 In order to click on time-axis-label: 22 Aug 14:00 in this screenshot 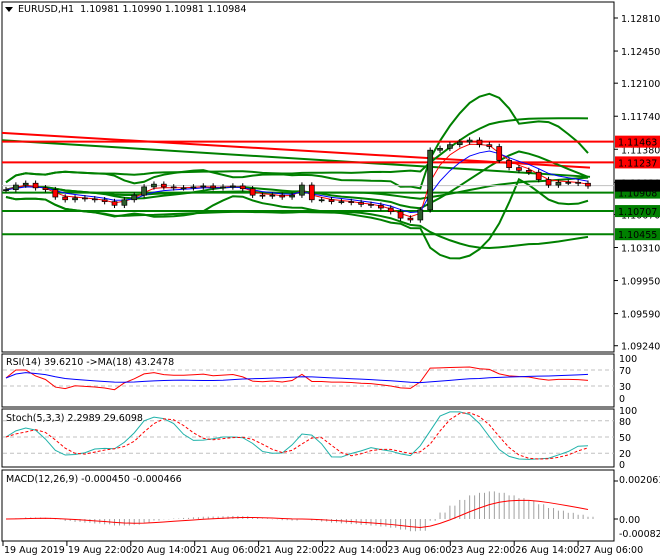, I will do `click(356, 550)`.